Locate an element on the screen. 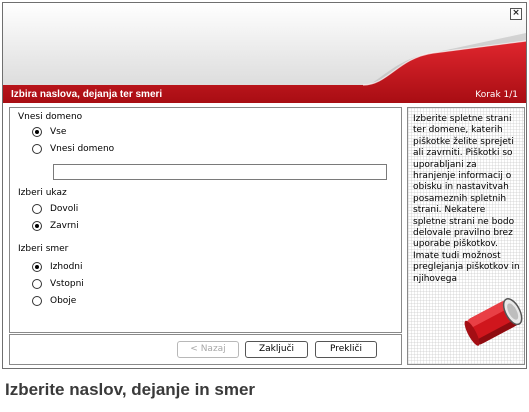 The image size is (529, 412). action-section-label: Izberi ukaz is located at coordinates (42, 193).